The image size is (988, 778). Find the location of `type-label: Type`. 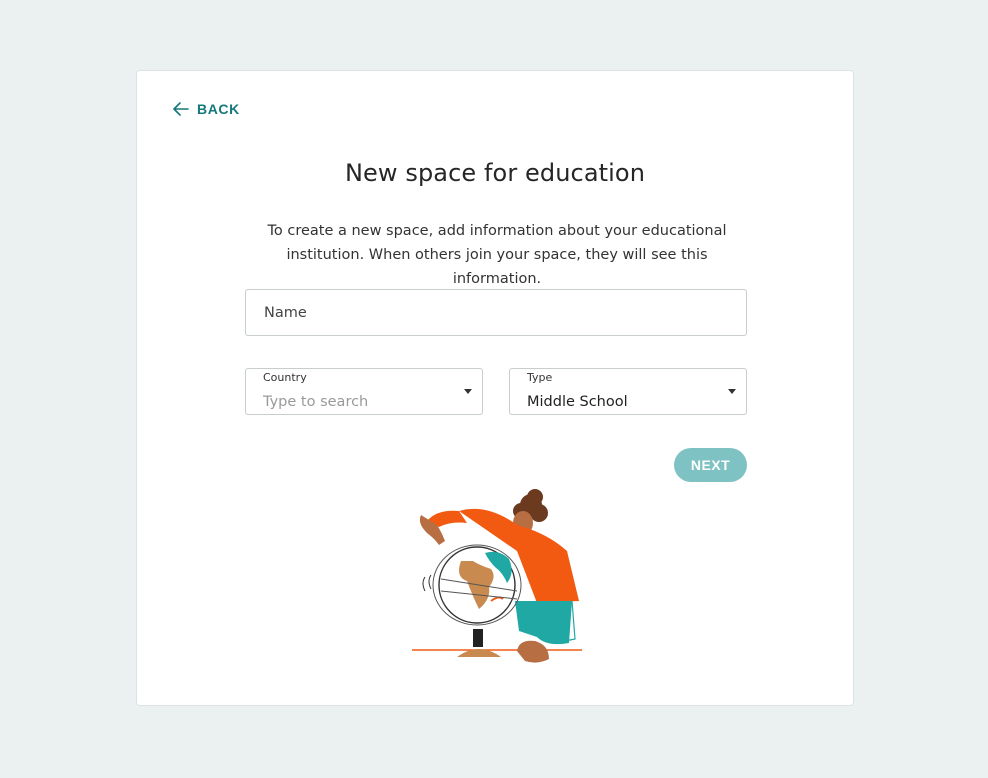

type-label: Type is located at coordinates (540, 377).